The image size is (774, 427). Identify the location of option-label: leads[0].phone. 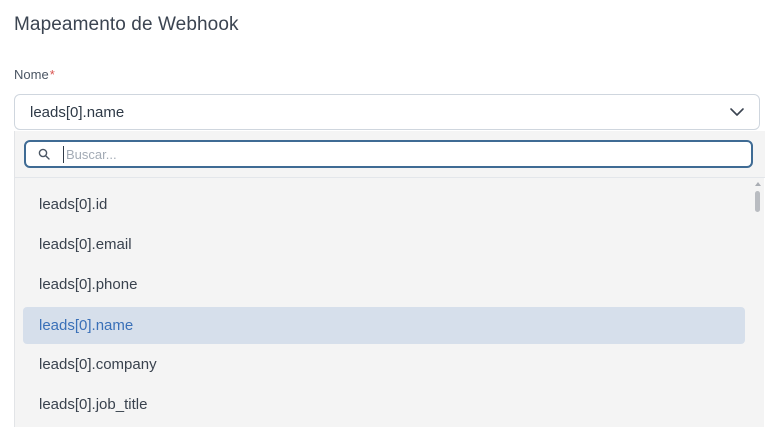
(88, 284).